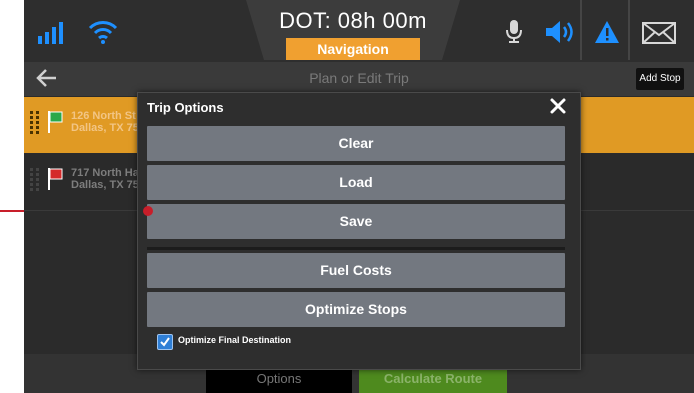  Describe the element at coordinates (105, 173) in the screenshot. I see `stop-address-line1: 717 North Ha` at that location.